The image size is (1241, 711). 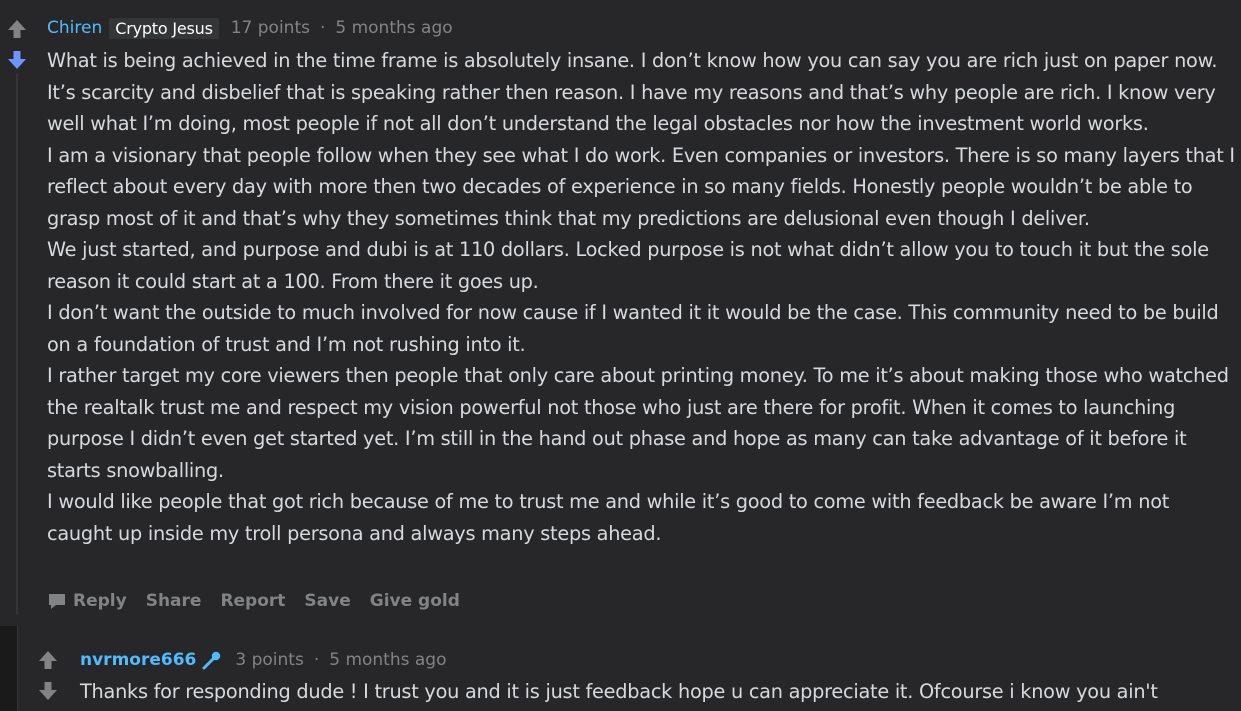 I want to click on thread-line, so click(x=17, y=344).